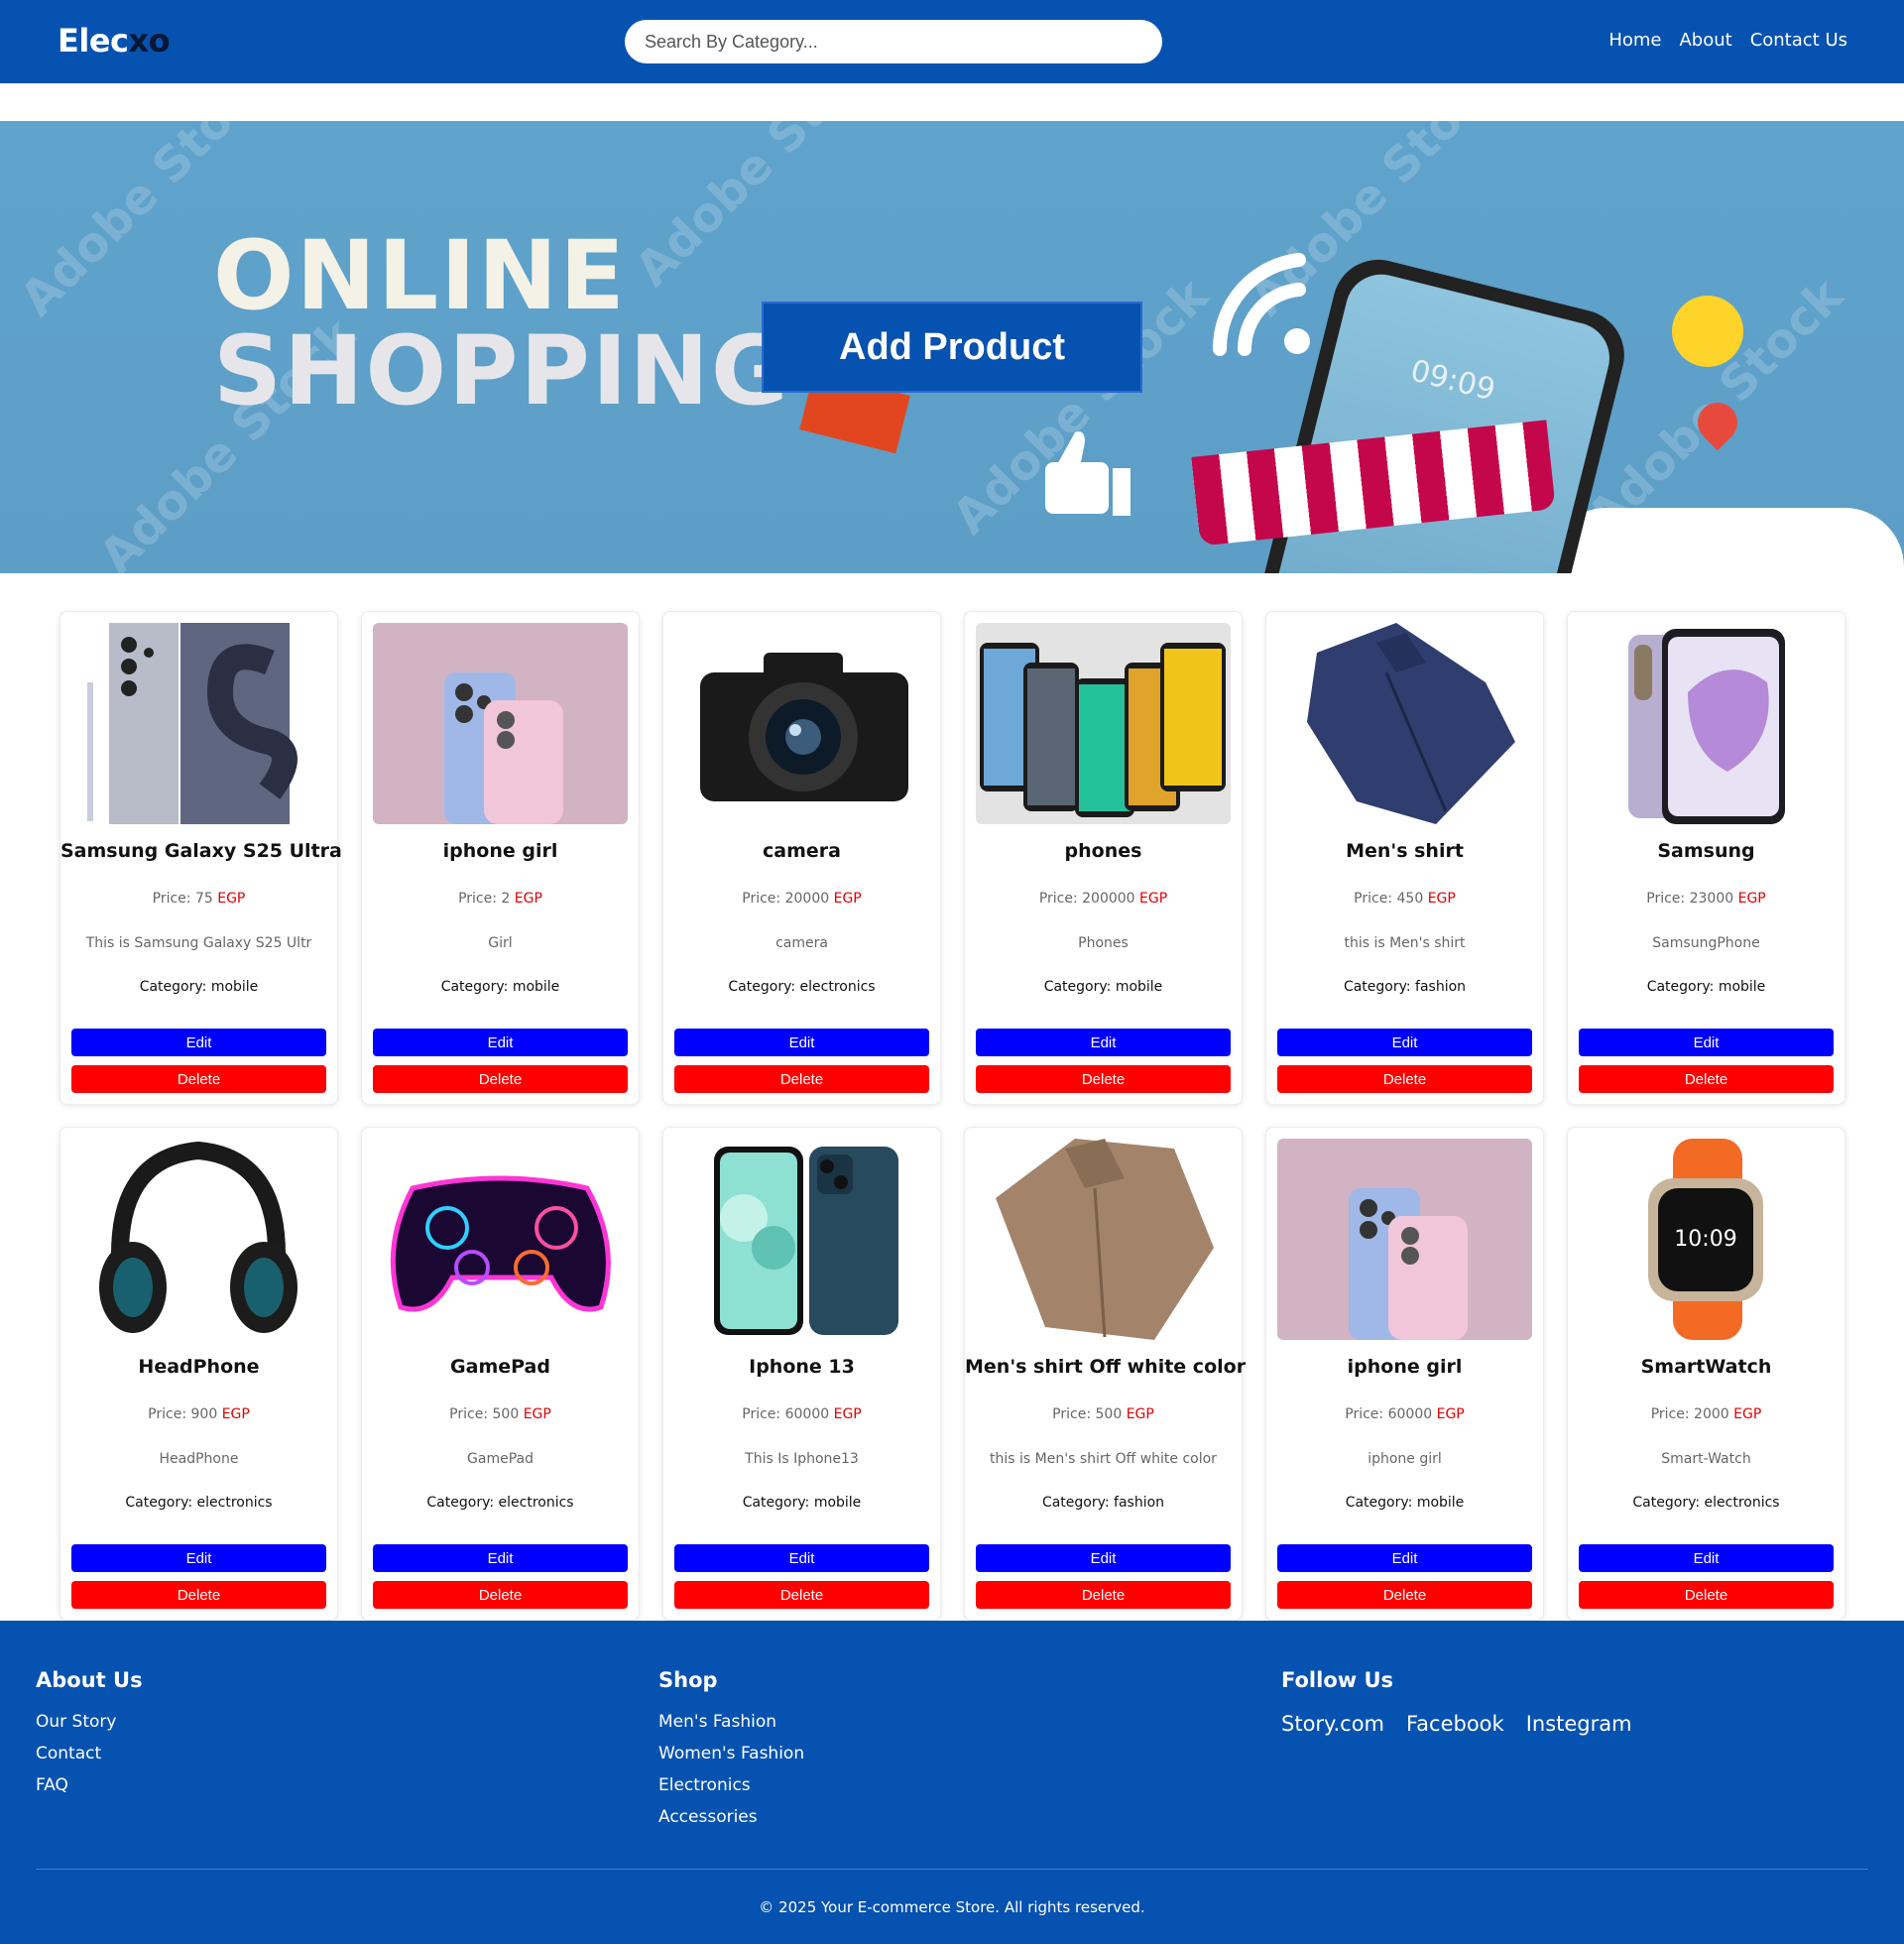 The height and width of the screenshot is (1944, 1904). I want to click on social-link-facebook: Facebook, so click(1455, 1724).